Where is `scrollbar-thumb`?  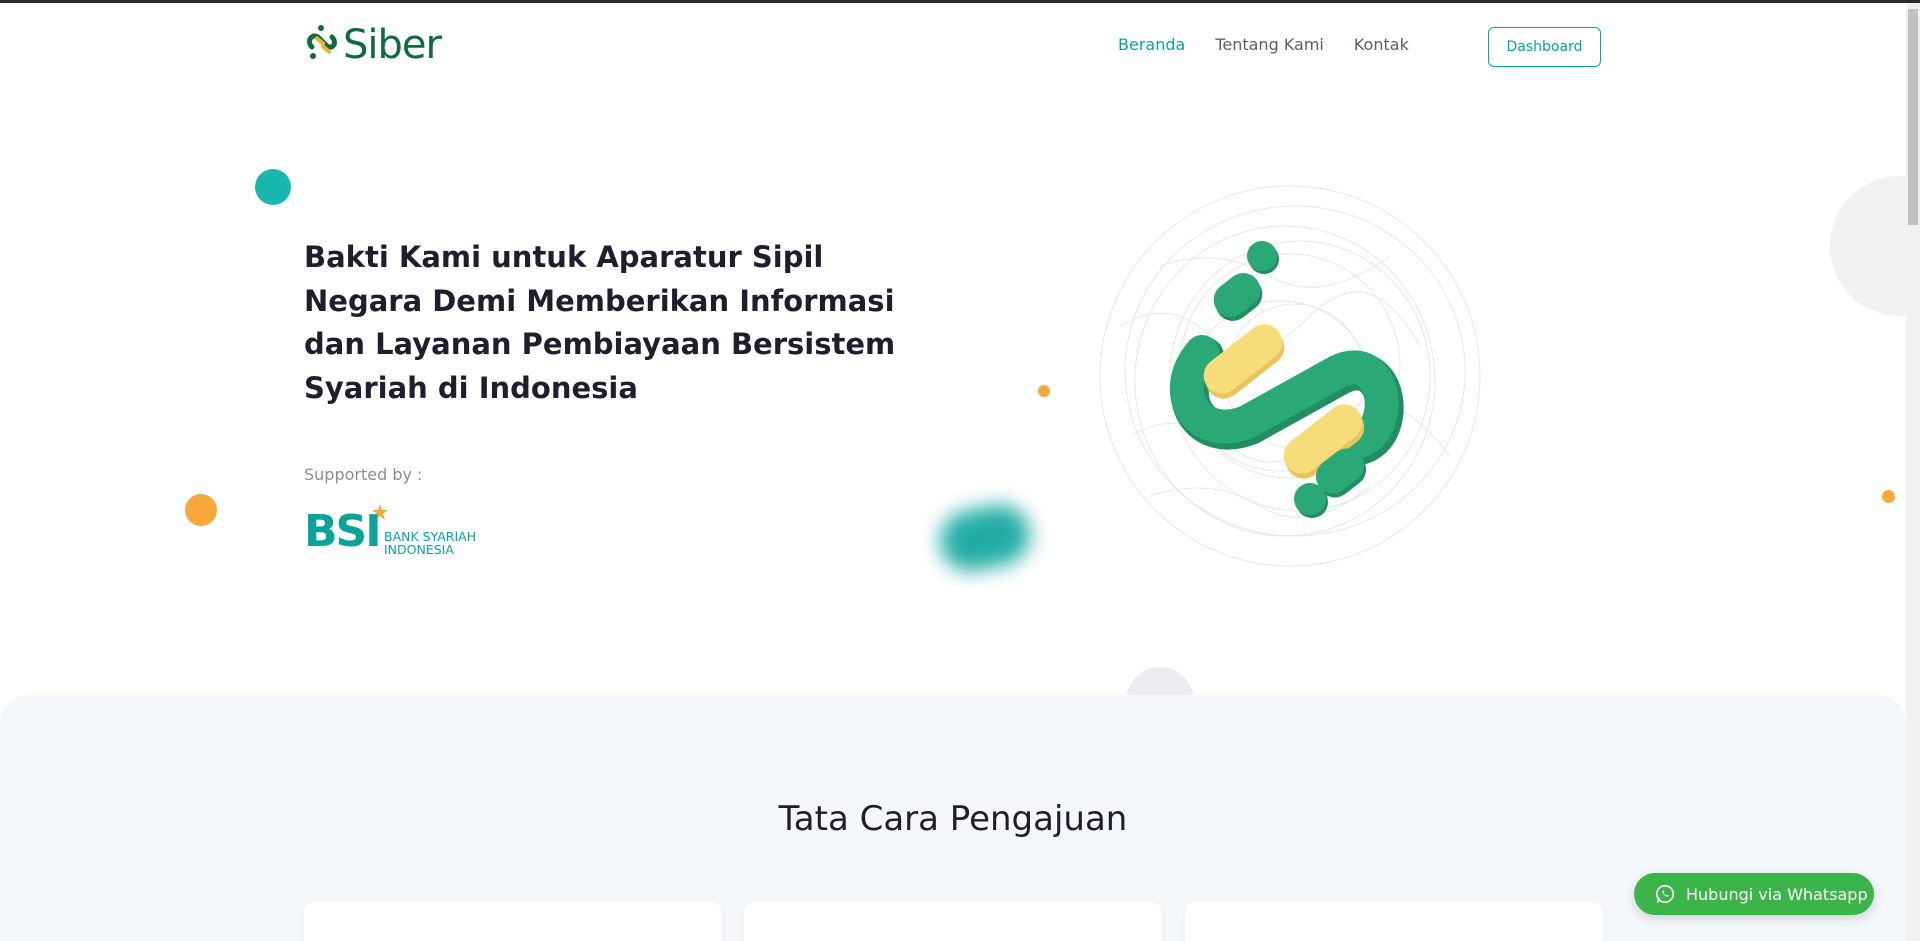 scrollbar-thumb is located at coordinates (1913, 117).